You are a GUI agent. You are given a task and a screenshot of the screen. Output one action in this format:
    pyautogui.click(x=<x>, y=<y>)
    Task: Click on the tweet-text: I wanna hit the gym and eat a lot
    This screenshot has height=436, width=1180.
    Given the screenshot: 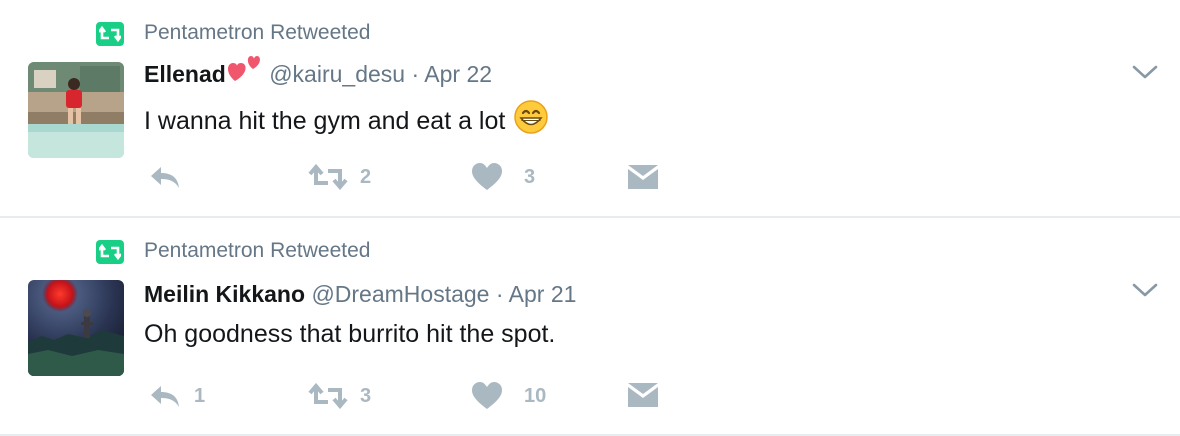 What is the action you would take?
    pyautogui.click(x=346, y=121)
    